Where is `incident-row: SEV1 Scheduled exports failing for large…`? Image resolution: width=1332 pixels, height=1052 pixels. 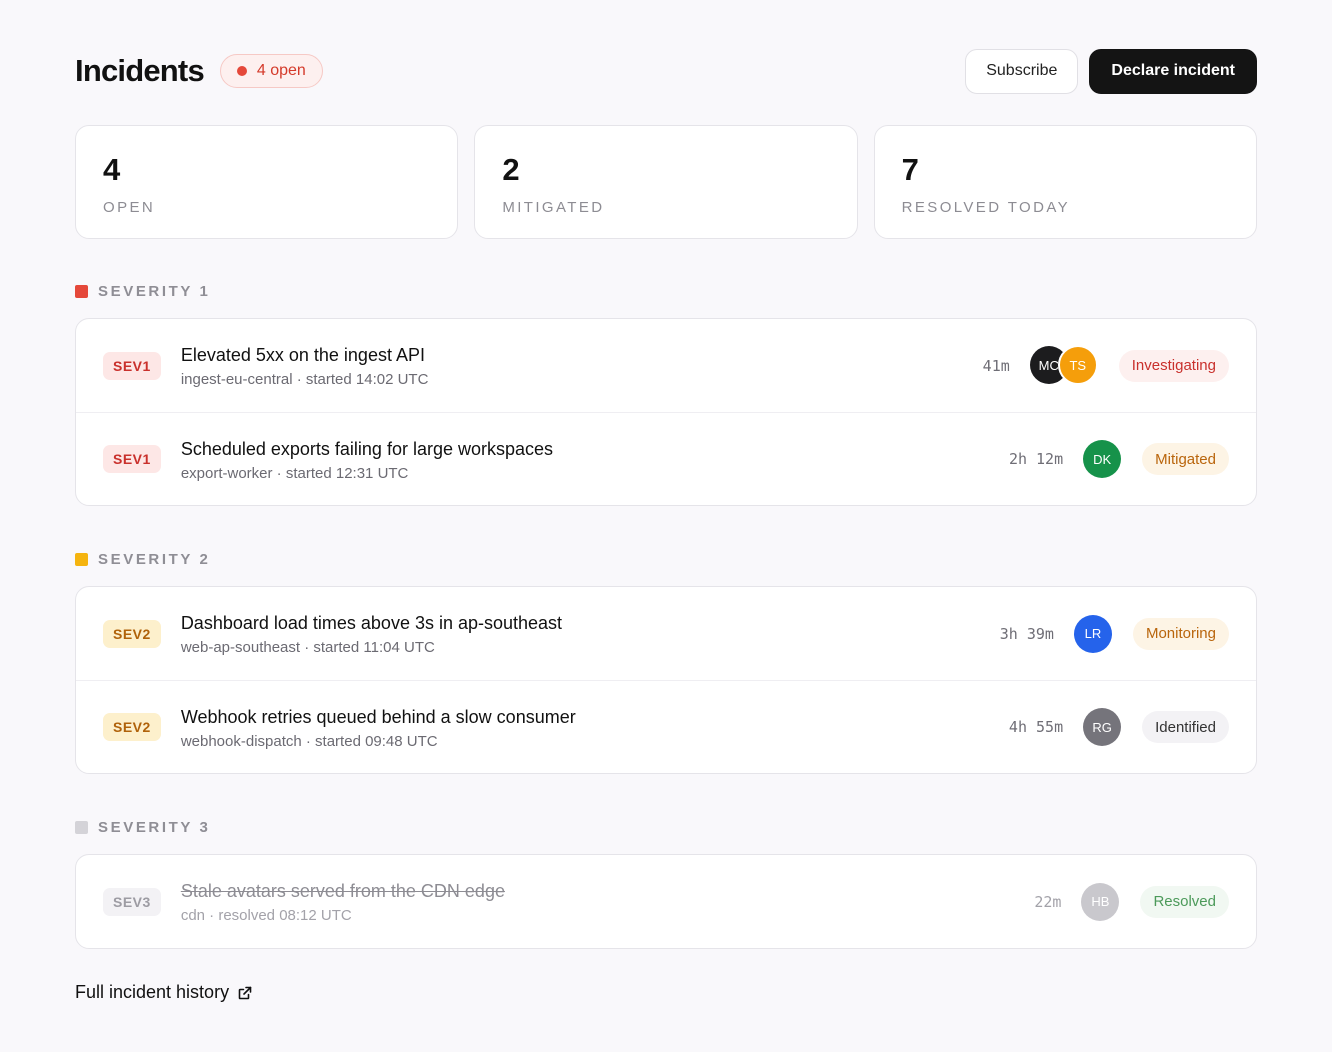 incident-row: SEV1 Scheduled exports failing for large… is located at coordinates (666, 458).